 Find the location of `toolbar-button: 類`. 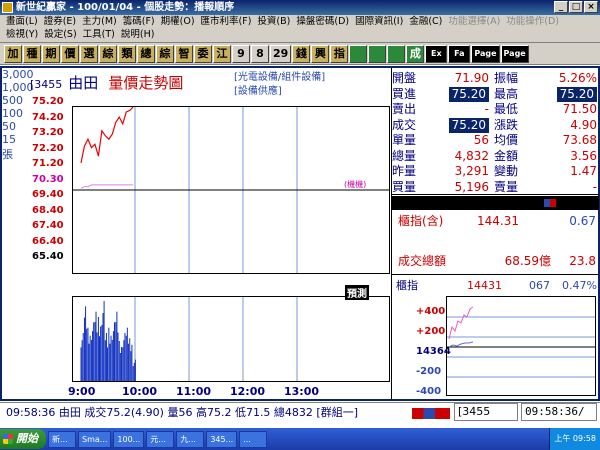

toolbar-button: 類 is located at coordinates (127, 53).